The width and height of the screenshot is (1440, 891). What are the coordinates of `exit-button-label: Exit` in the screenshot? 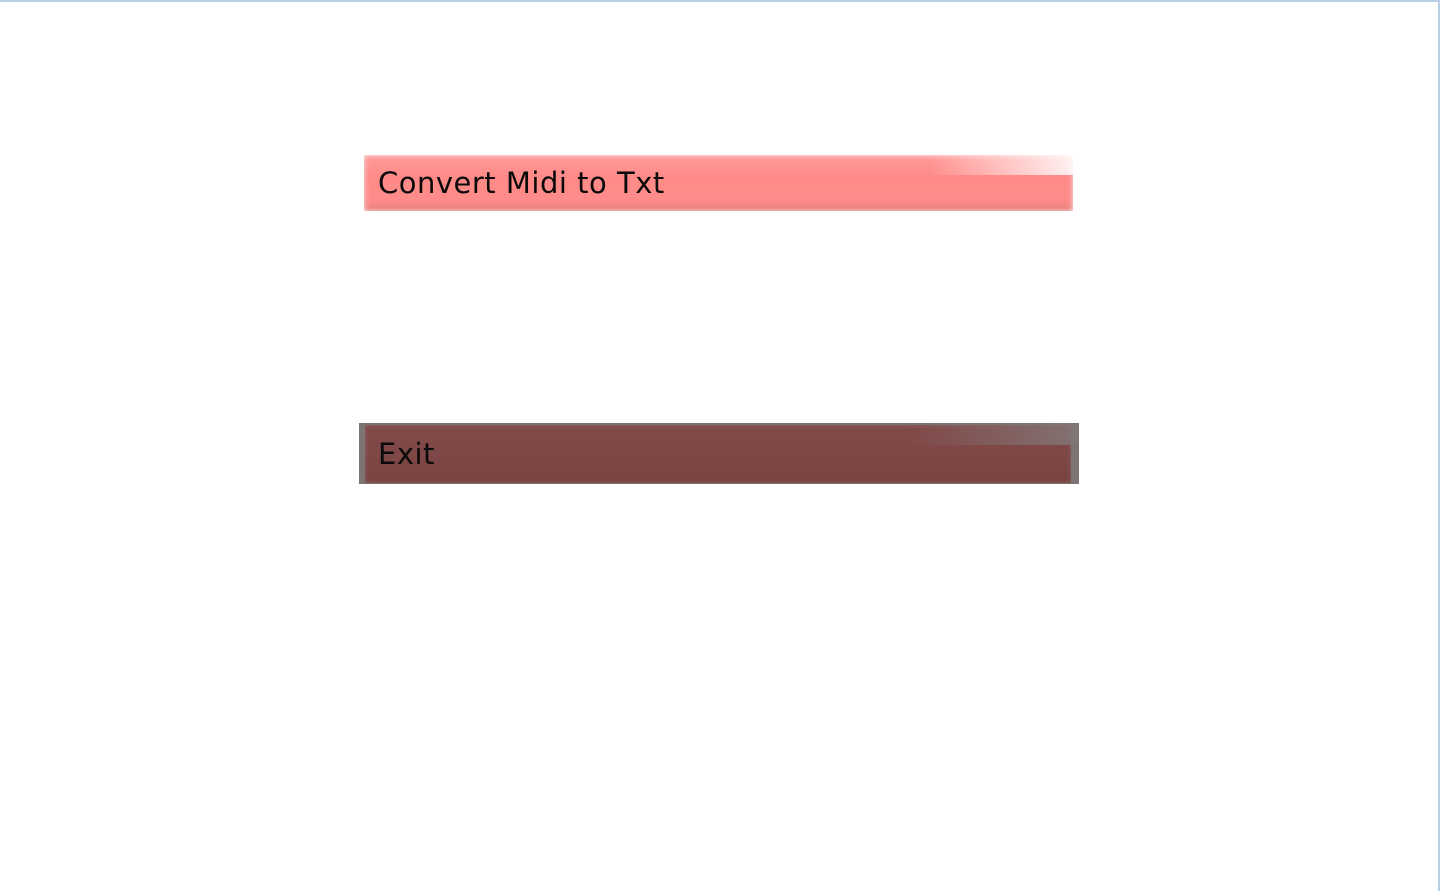 It's located at (406, 453).